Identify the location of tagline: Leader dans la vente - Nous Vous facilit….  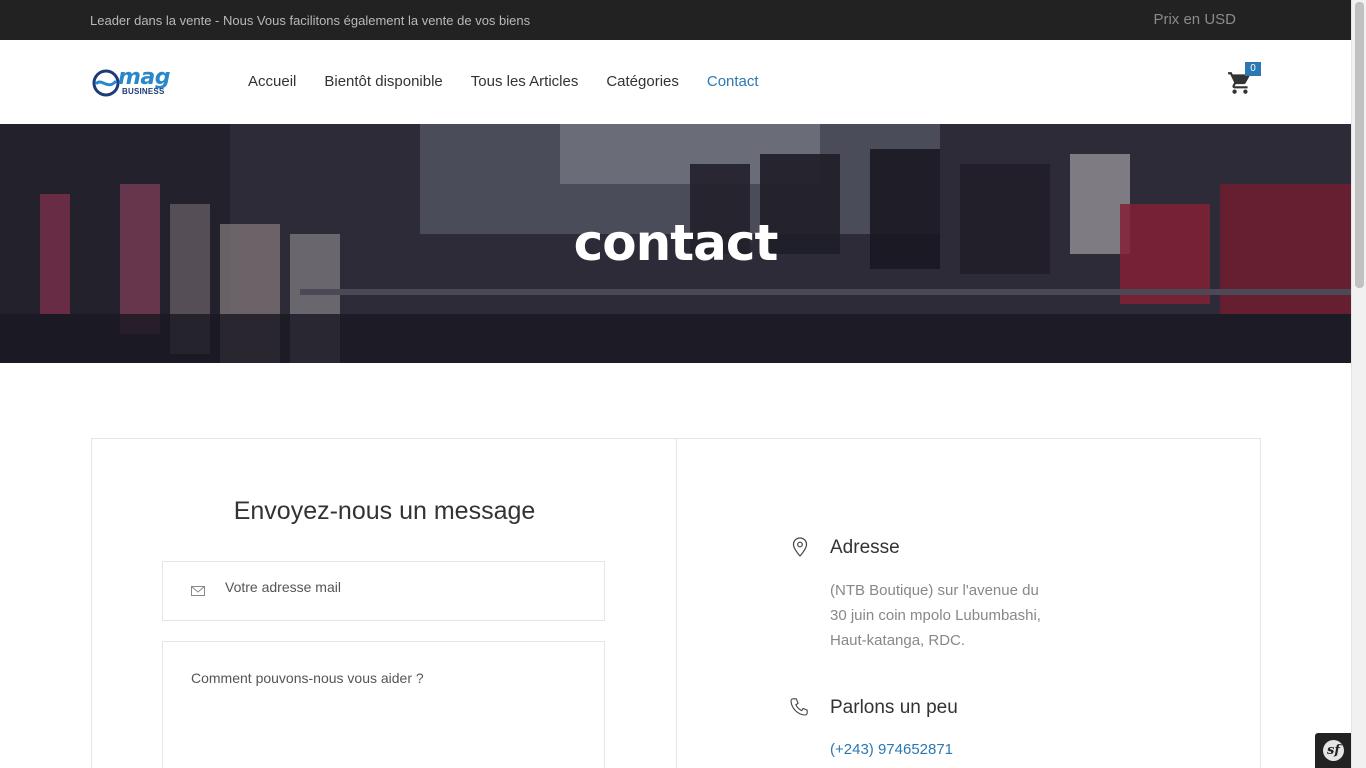
(310, 20).